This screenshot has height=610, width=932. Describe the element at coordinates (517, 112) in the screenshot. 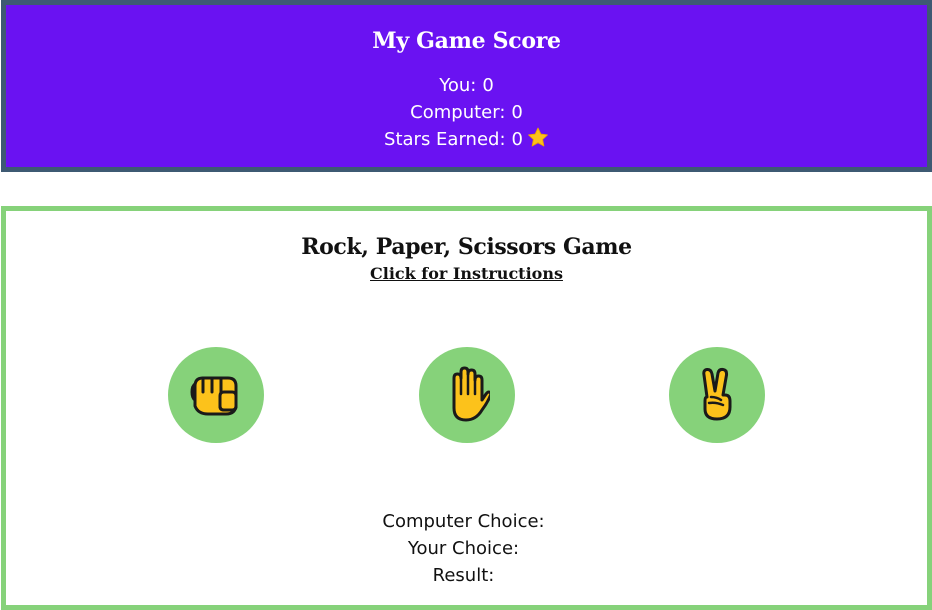

I see `score-computer-value: 0` at that location.